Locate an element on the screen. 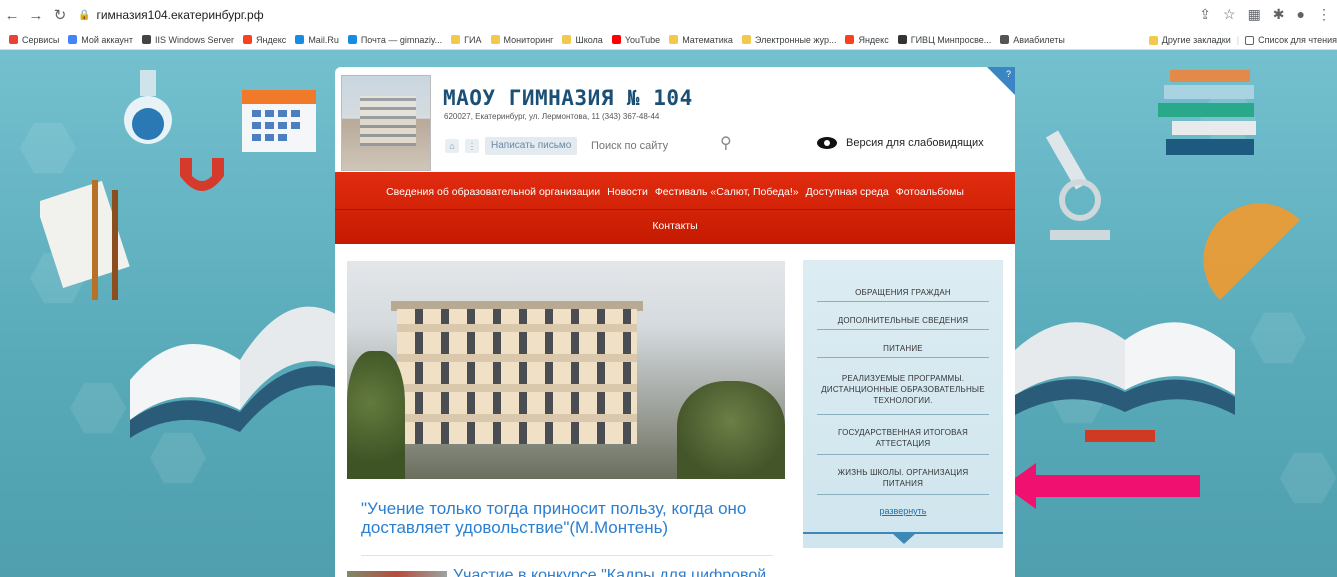 This screenshot has height=577, width=1337. bookmark-label: ГИА is located at coordinates (473, 39).